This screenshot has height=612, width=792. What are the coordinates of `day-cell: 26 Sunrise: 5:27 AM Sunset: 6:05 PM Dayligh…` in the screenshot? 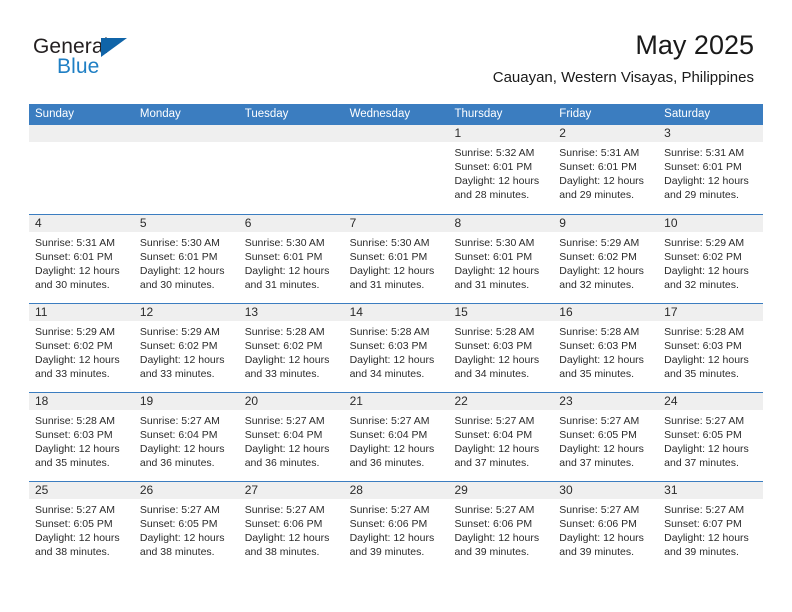 It's located at (186, 526).